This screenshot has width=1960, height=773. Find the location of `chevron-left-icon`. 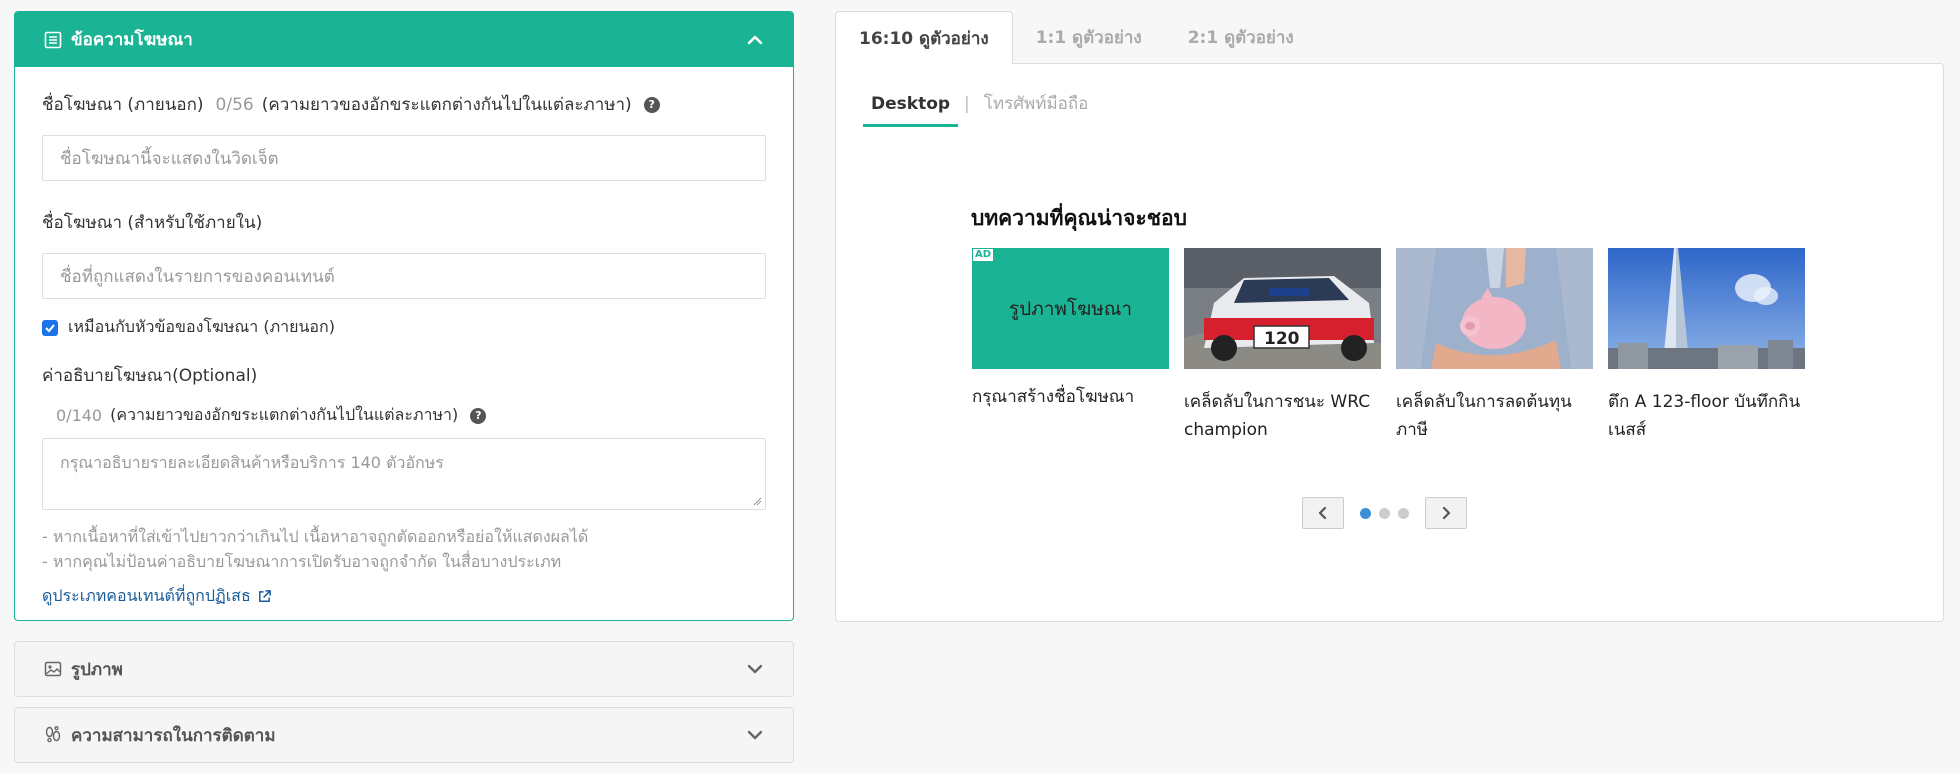

chevron-left-icon is located at coordinates (1322, 513).